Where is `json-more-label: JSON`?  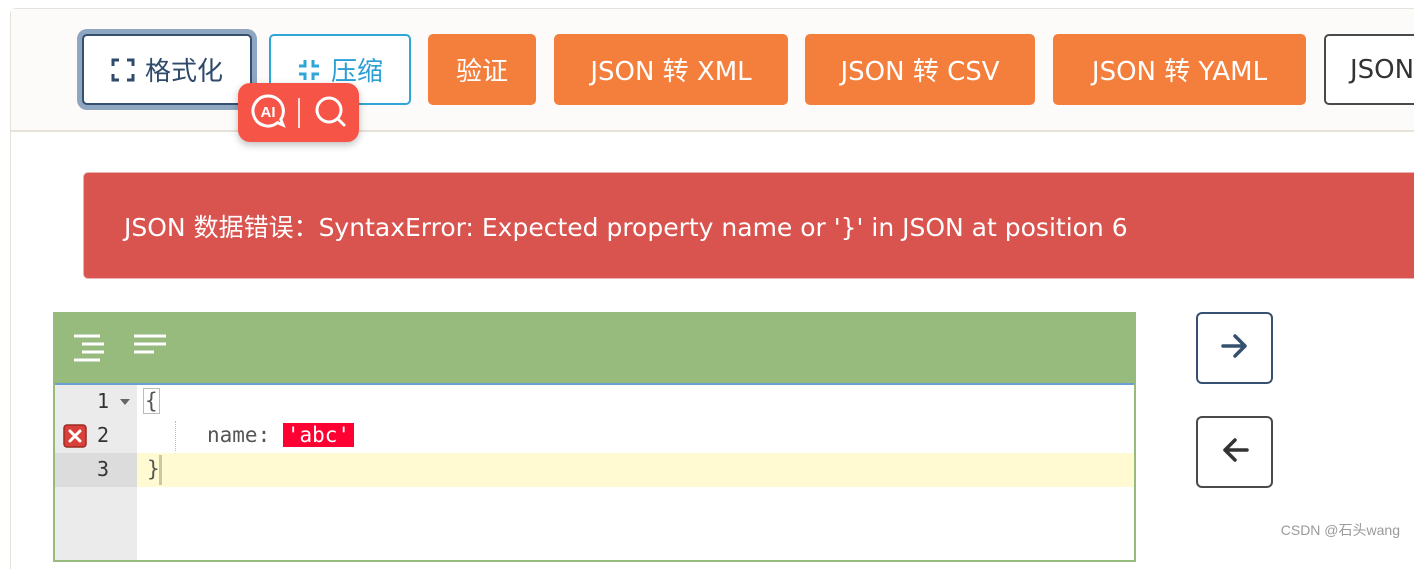 json-more-label: JSON is located at coordinates (1382, 69).